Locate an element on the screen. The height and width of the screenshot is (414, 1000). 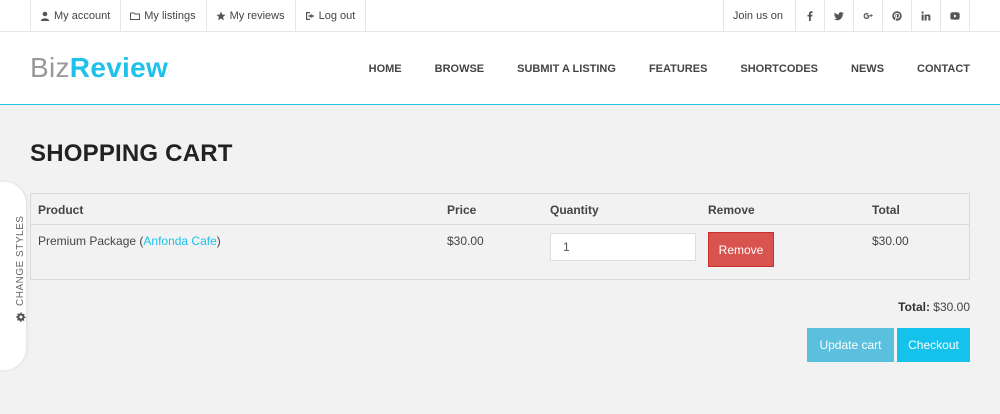
my-reviews-link: My reviews is located at coordinates (251, 16).